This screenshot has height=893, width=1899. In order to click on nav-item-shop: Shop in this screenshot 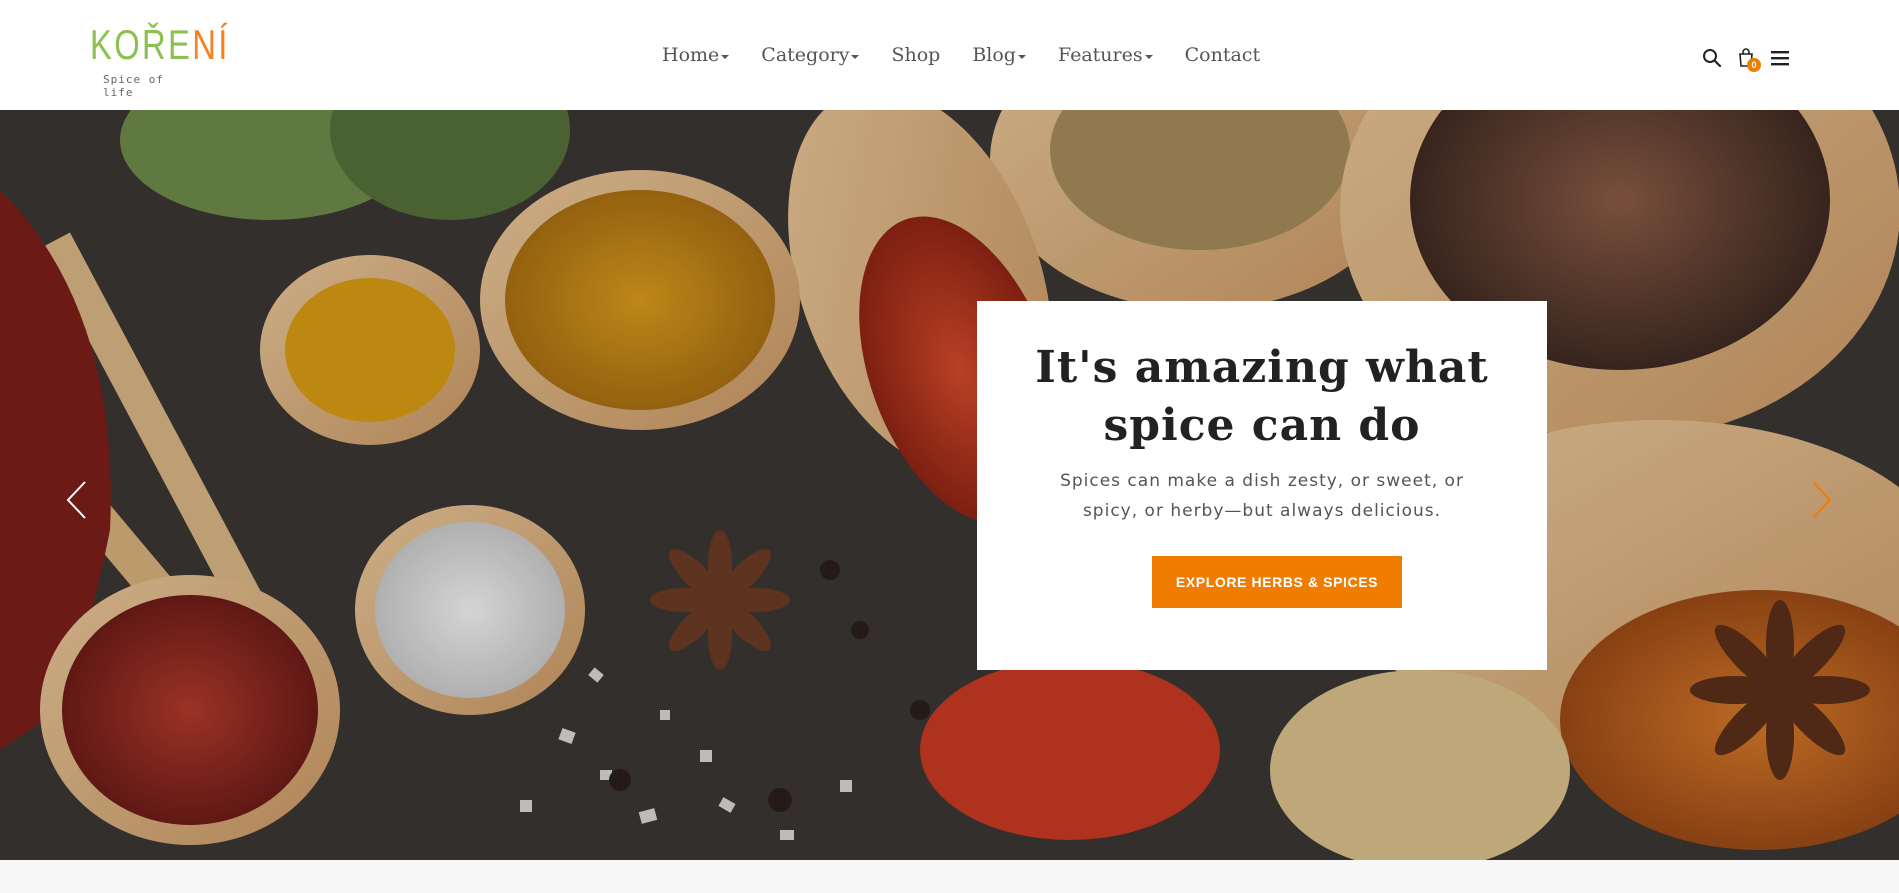, I will do `click(915, 55)`.